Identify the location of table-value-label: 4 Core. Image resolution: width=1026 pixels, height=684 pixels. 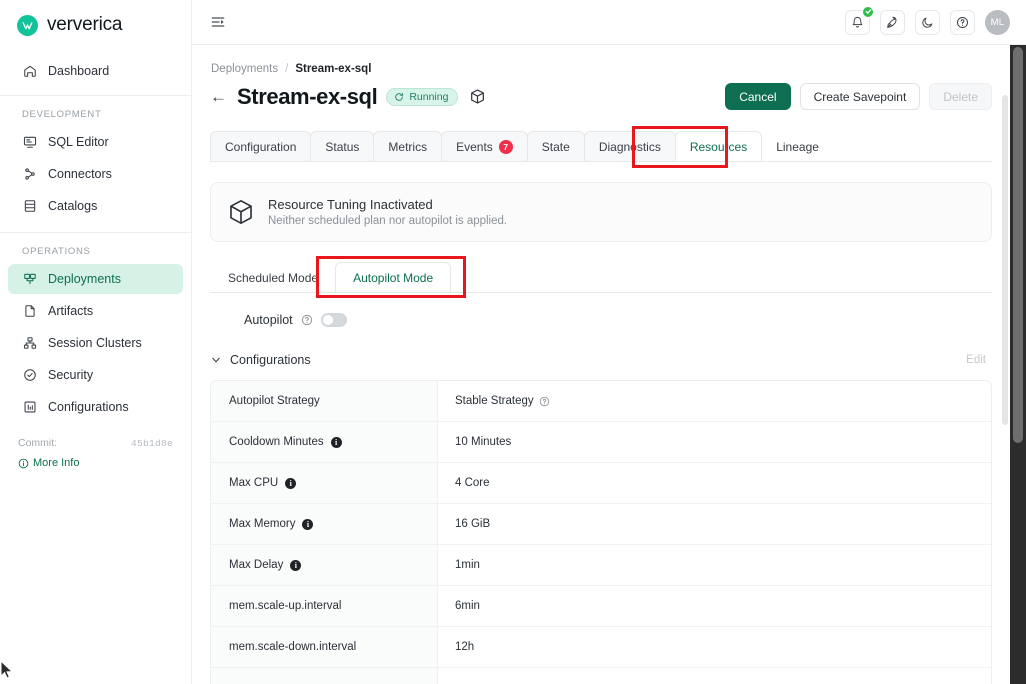
(472, 483).